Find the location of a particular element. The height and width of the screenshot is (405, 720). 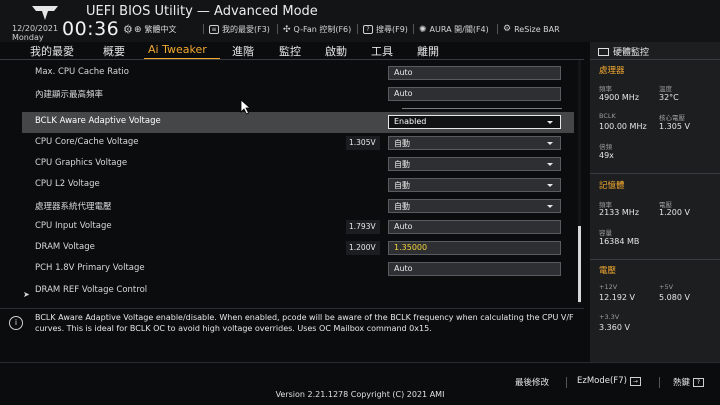

aura-button: ✺ AURA 開/關(F4) is located at coordinates (451, 29).